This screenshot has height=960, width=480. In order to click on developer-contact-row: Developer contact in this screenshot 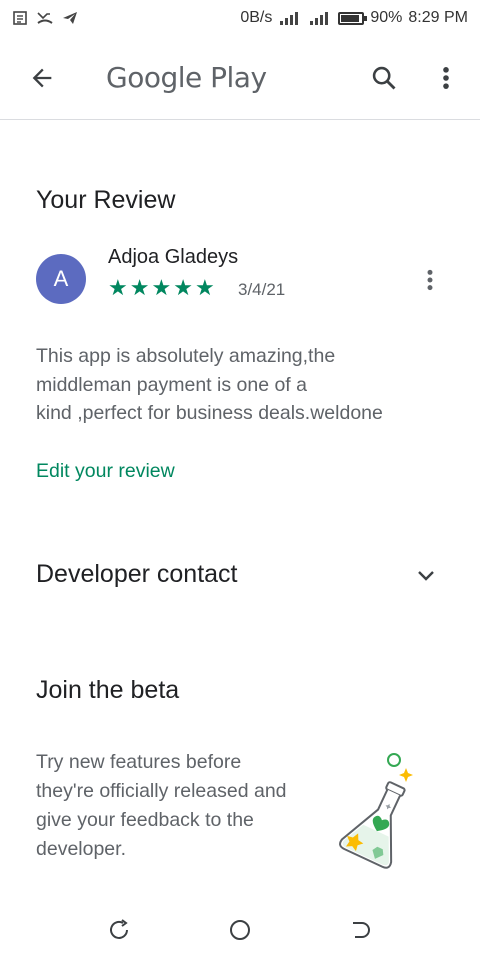, I will do `click(241, 576)`.